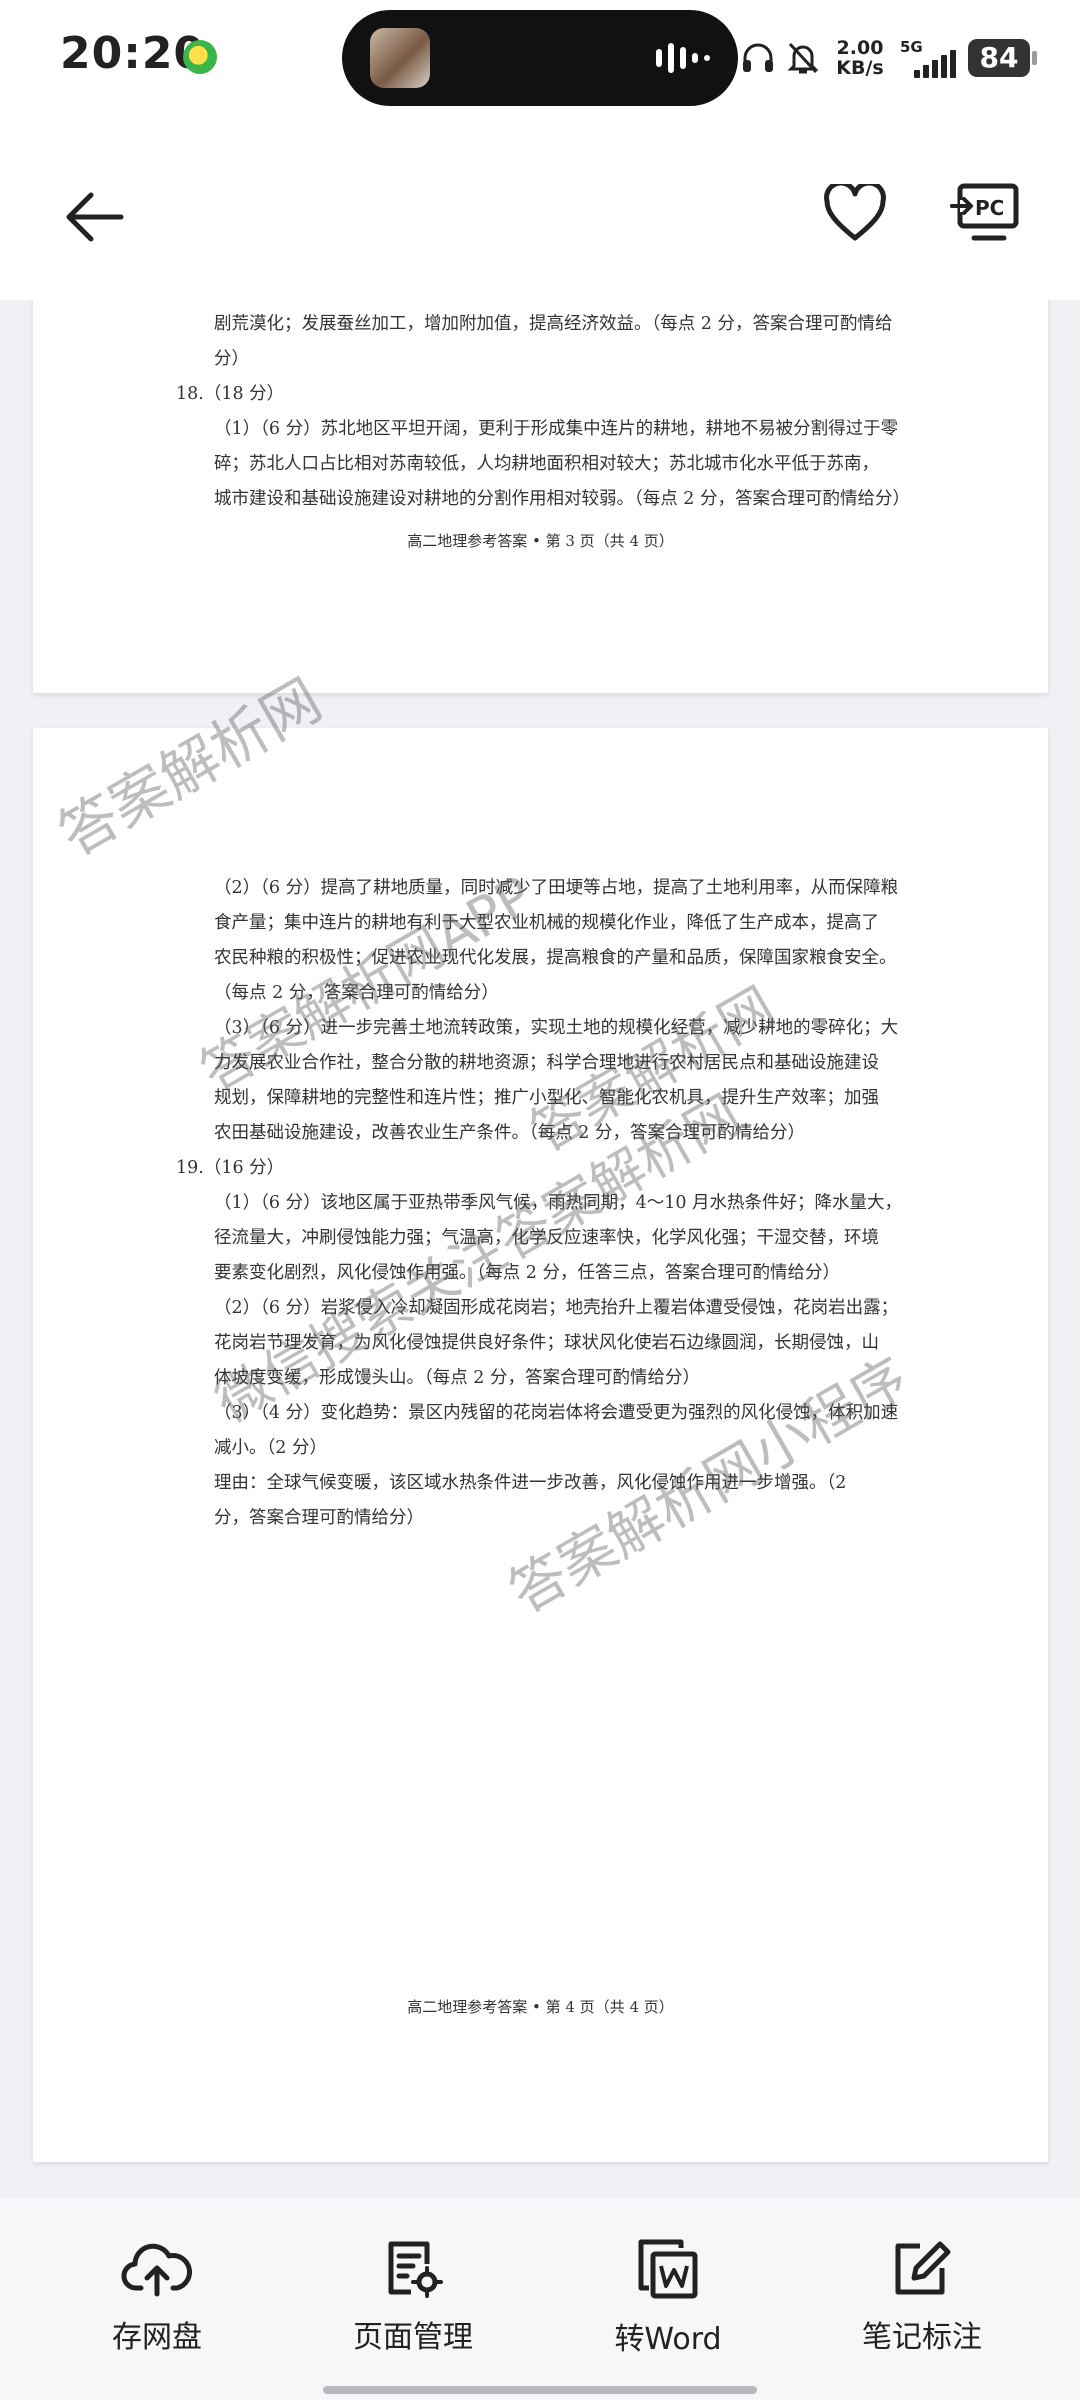  I want to click on heart-icon, so click(855, 212).